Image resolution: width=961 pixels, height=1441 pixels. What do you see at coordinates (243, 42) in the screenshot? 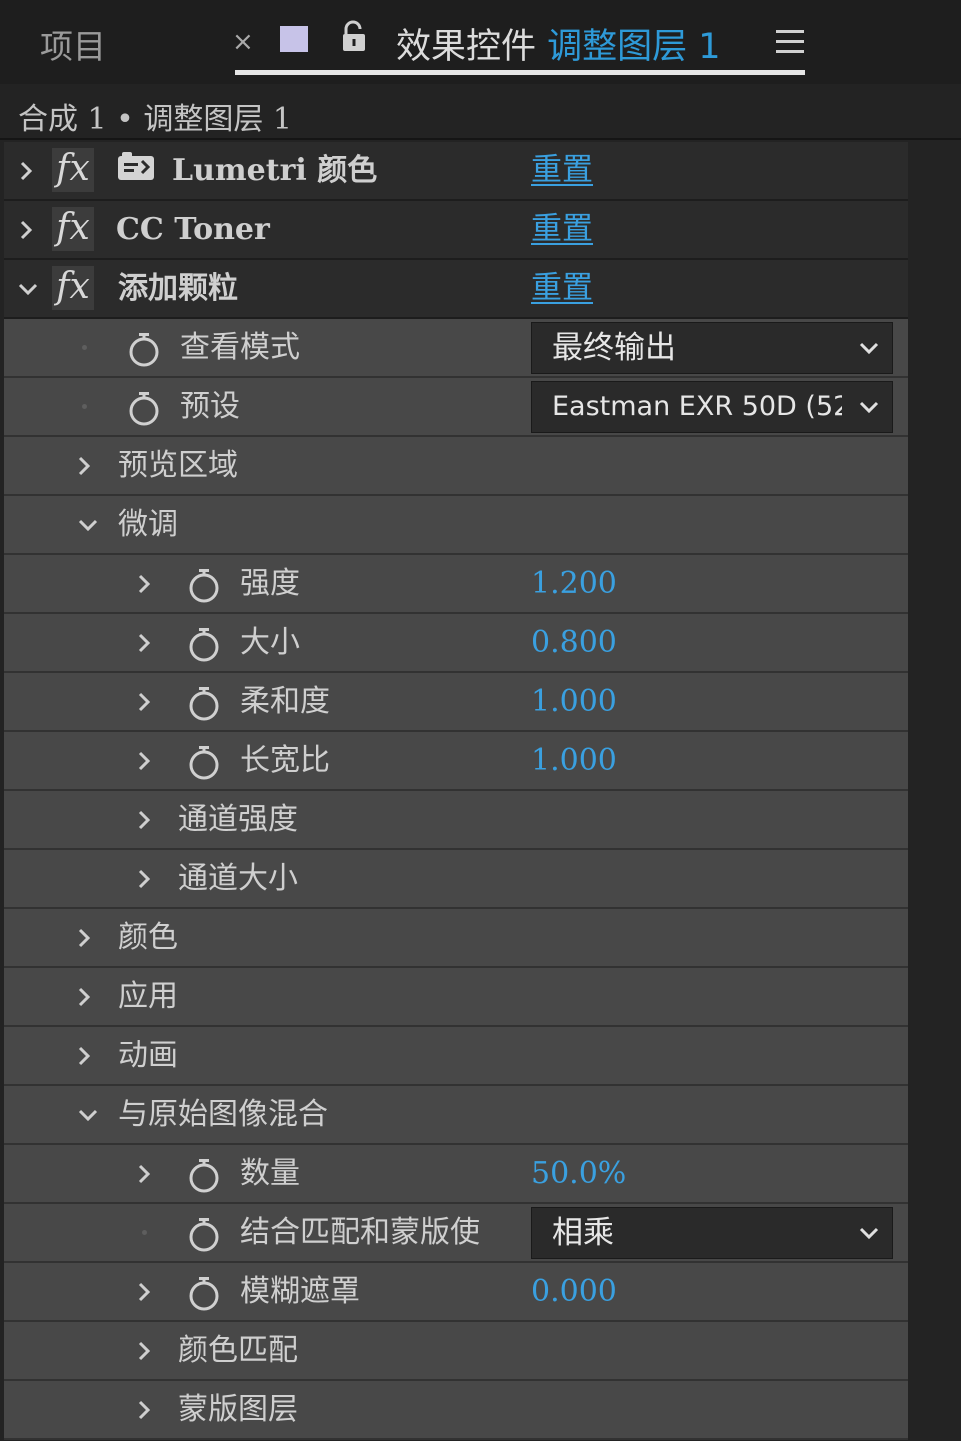
I see `close-tab-icon: ×` at bounding box center [243, 42].